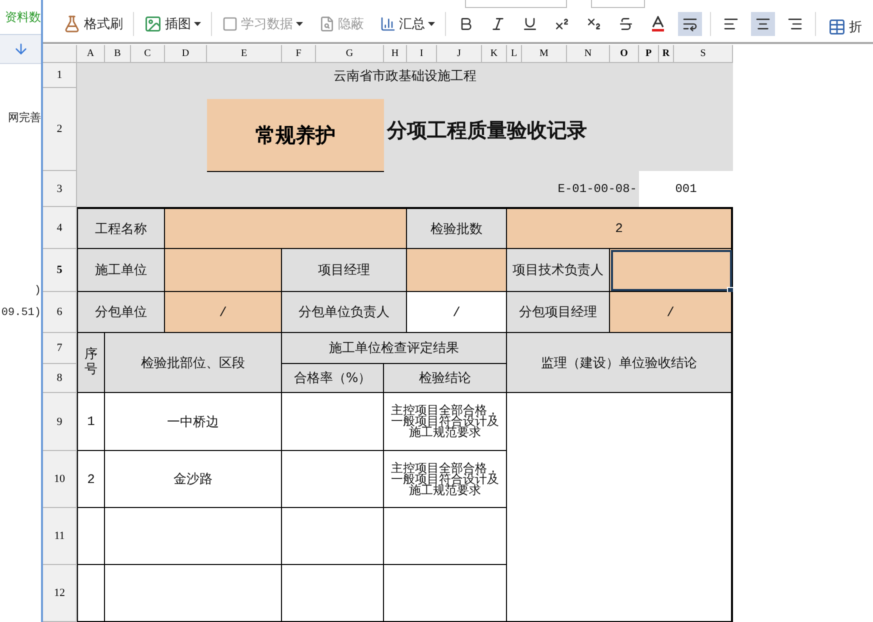  Describe the element at coordinates (60, 312) in the screenshot. I see `row-header: 6` at that location.